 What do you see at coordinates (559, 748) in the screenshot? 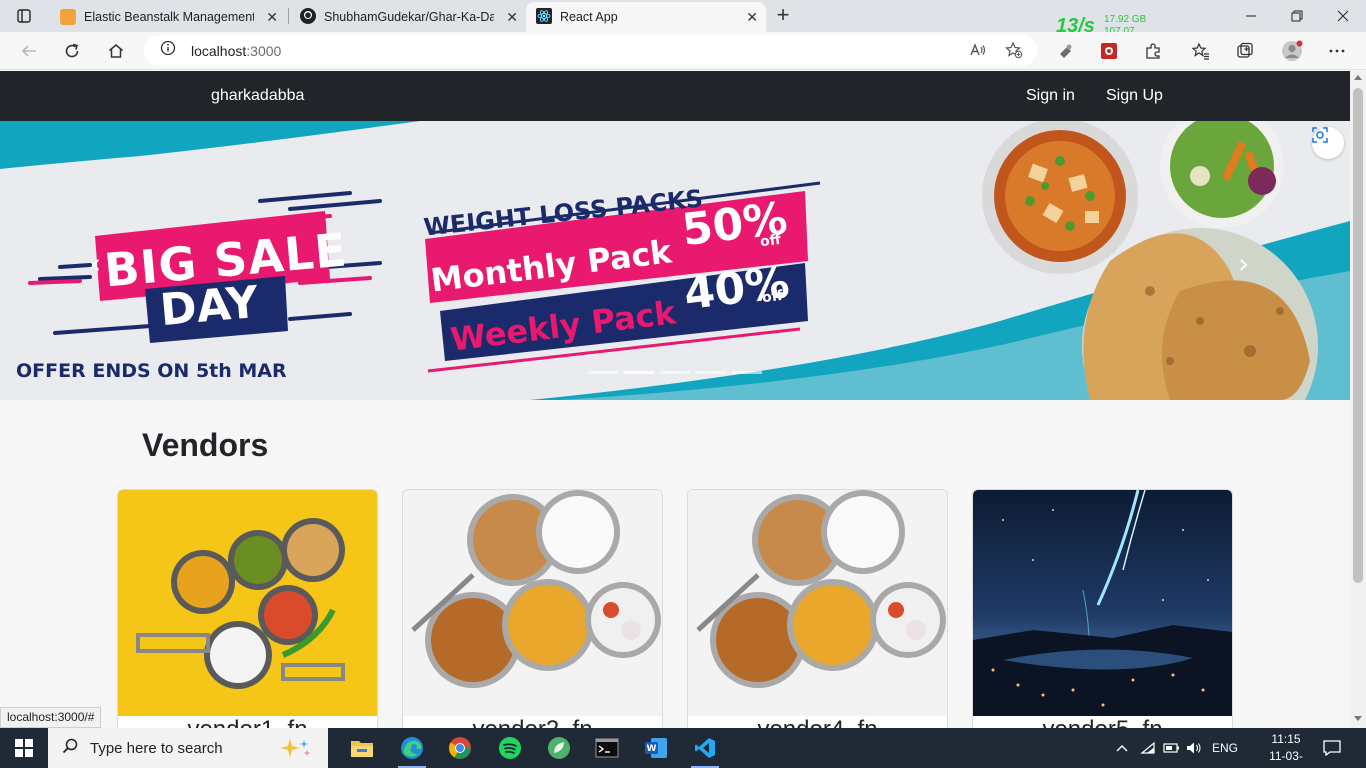
I see `taskbar-mongodb-compass` at bounding box center [559, 748].